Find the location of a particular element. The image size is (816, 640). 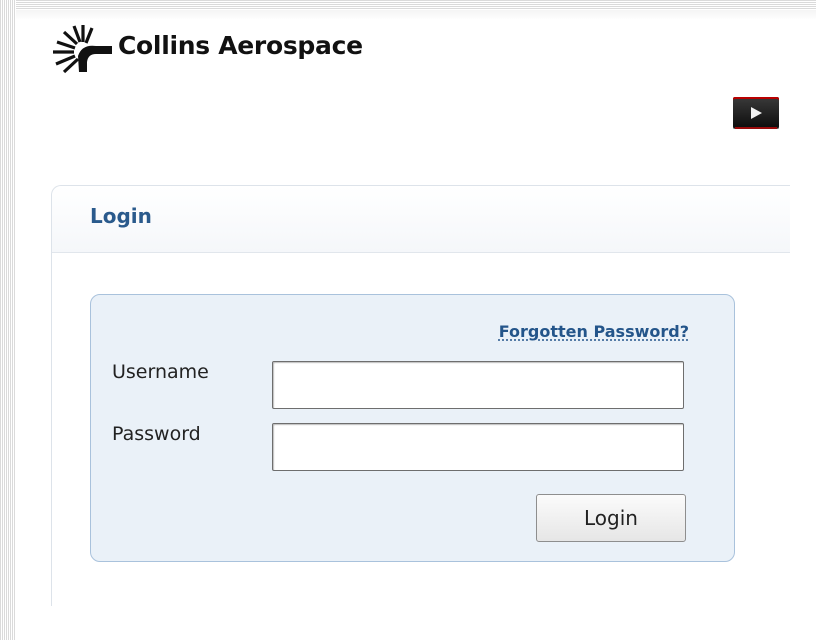

brand-logo: Collins Aerospace is located at coordinates (206, 49).